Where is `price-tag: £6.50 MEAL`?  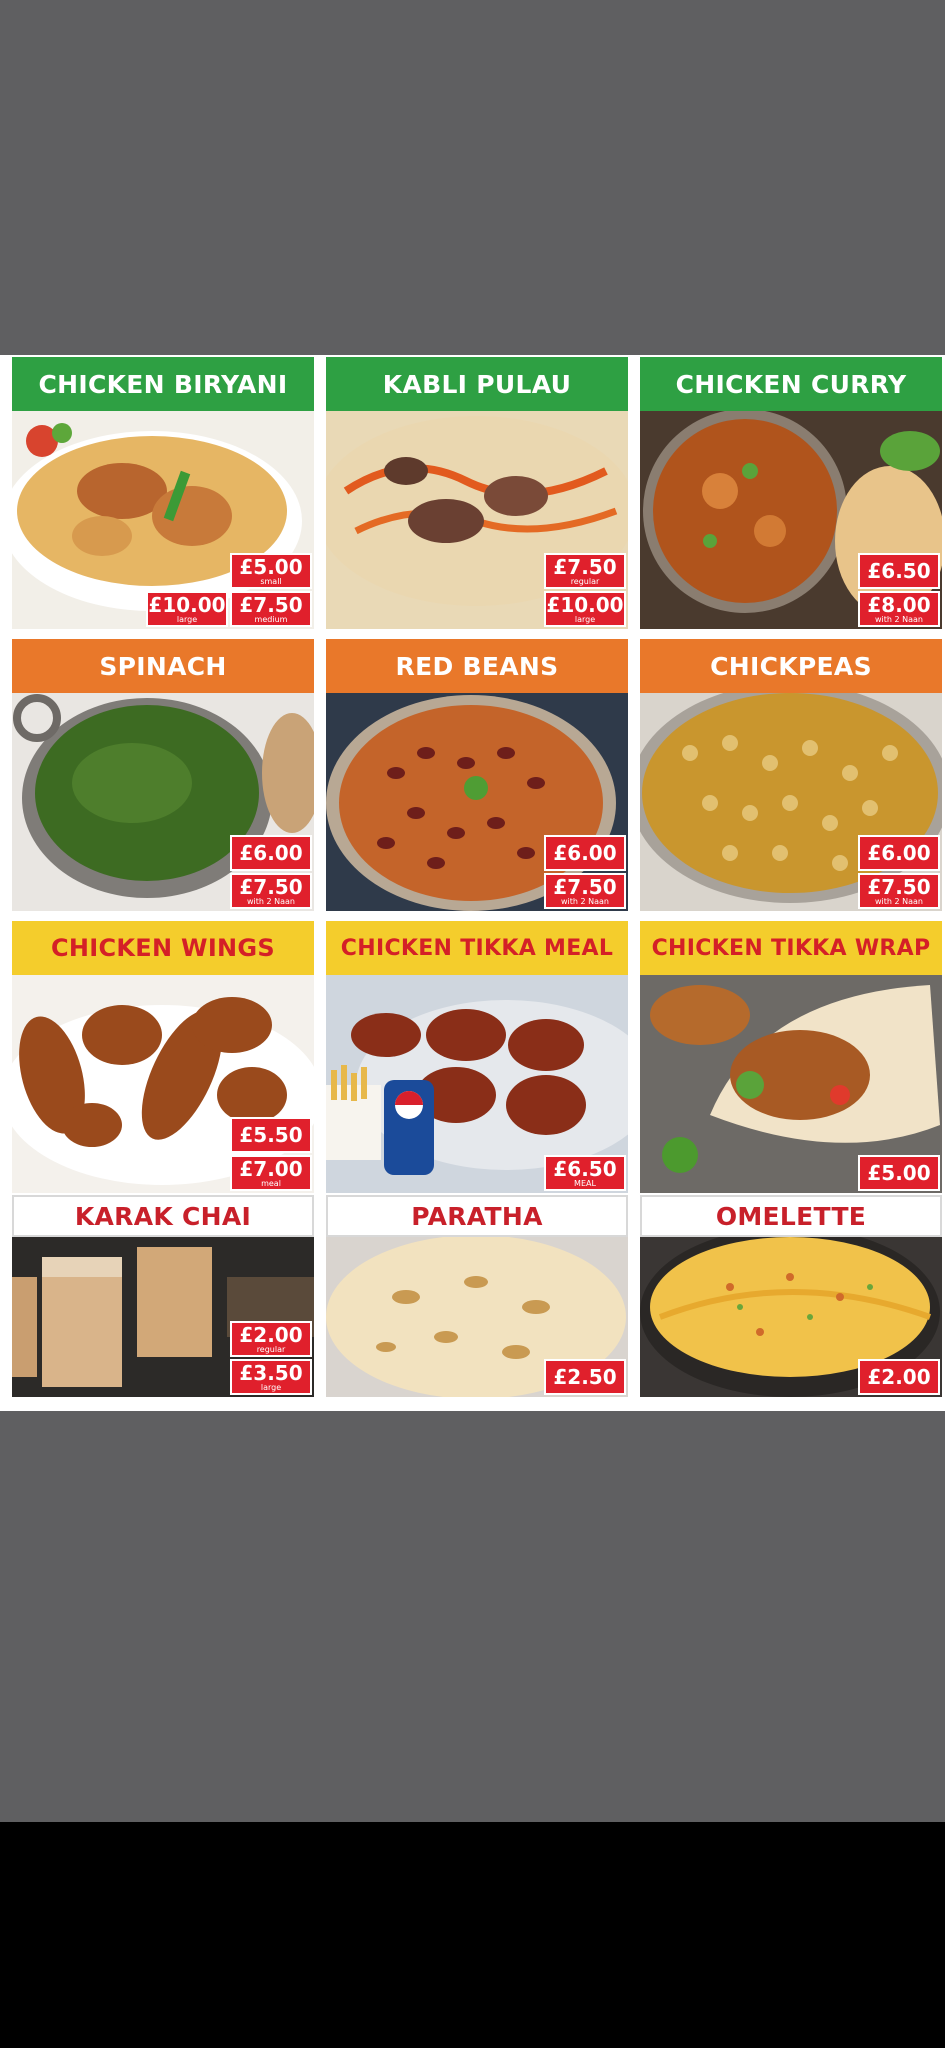
price-tag: £6.50 MEAL is located at coordinates (585, 1173).